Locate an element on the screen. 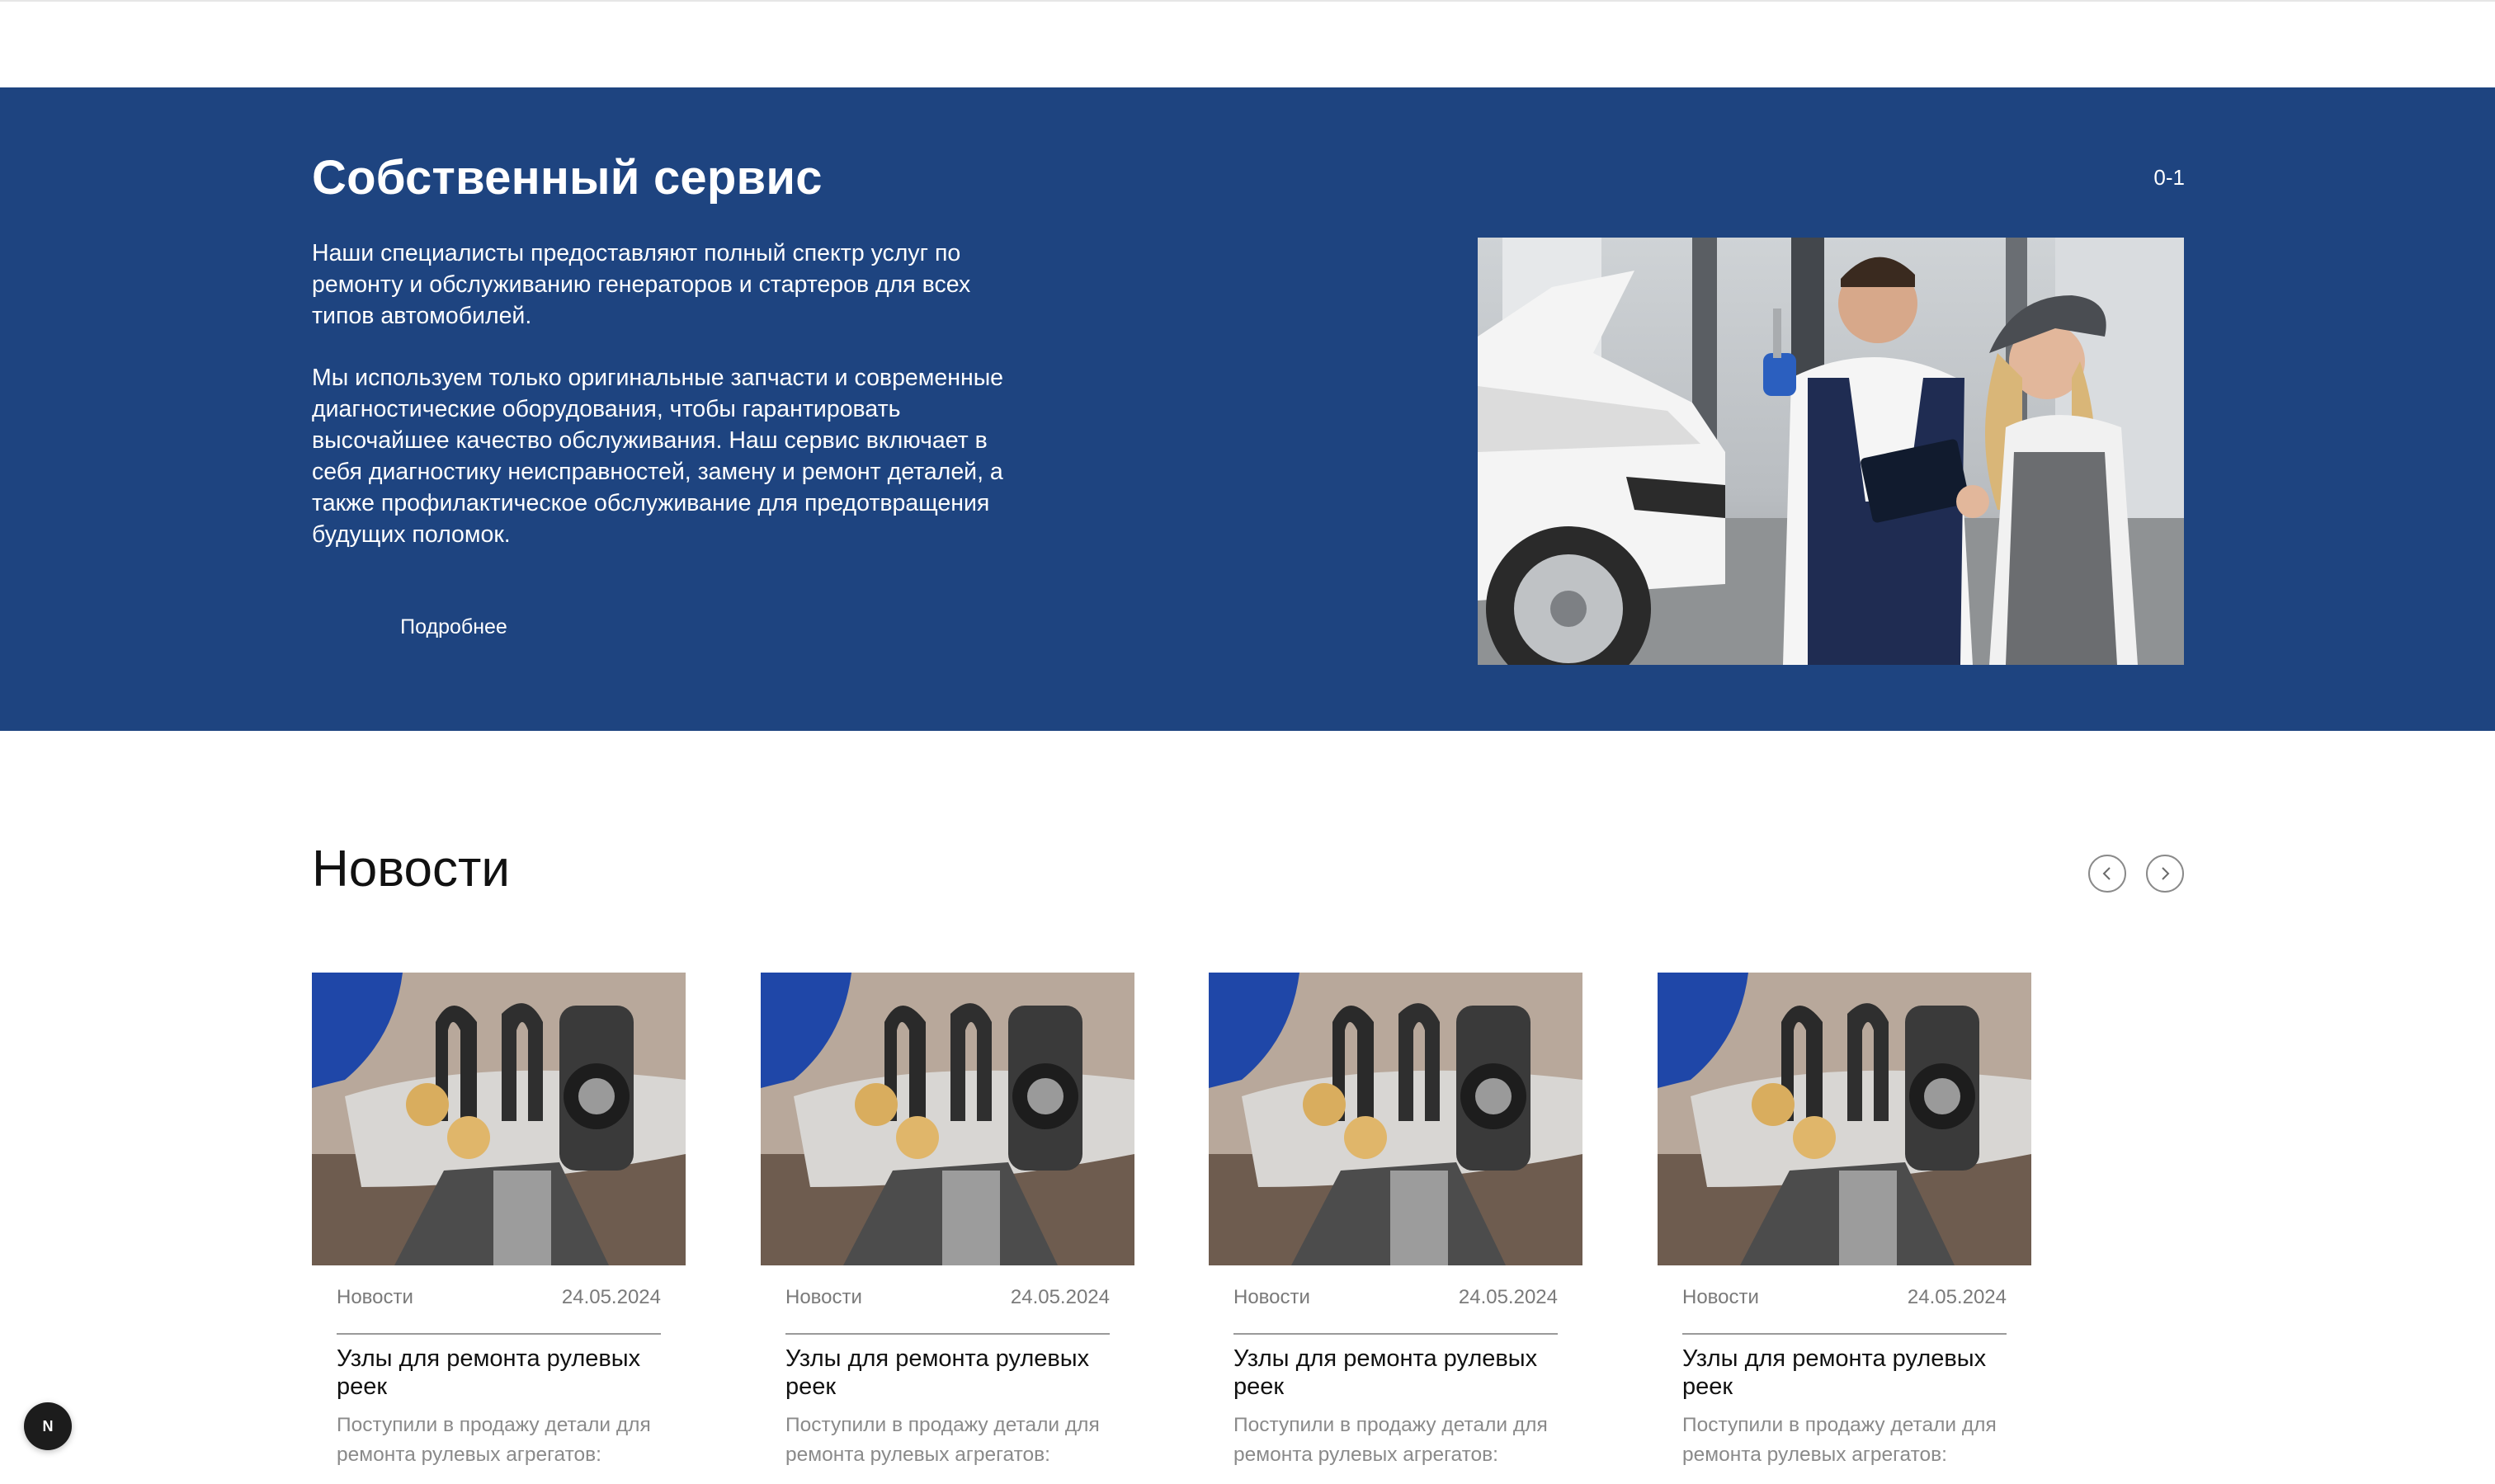  chevron-left-icon is located at coordinates (2106, 873).